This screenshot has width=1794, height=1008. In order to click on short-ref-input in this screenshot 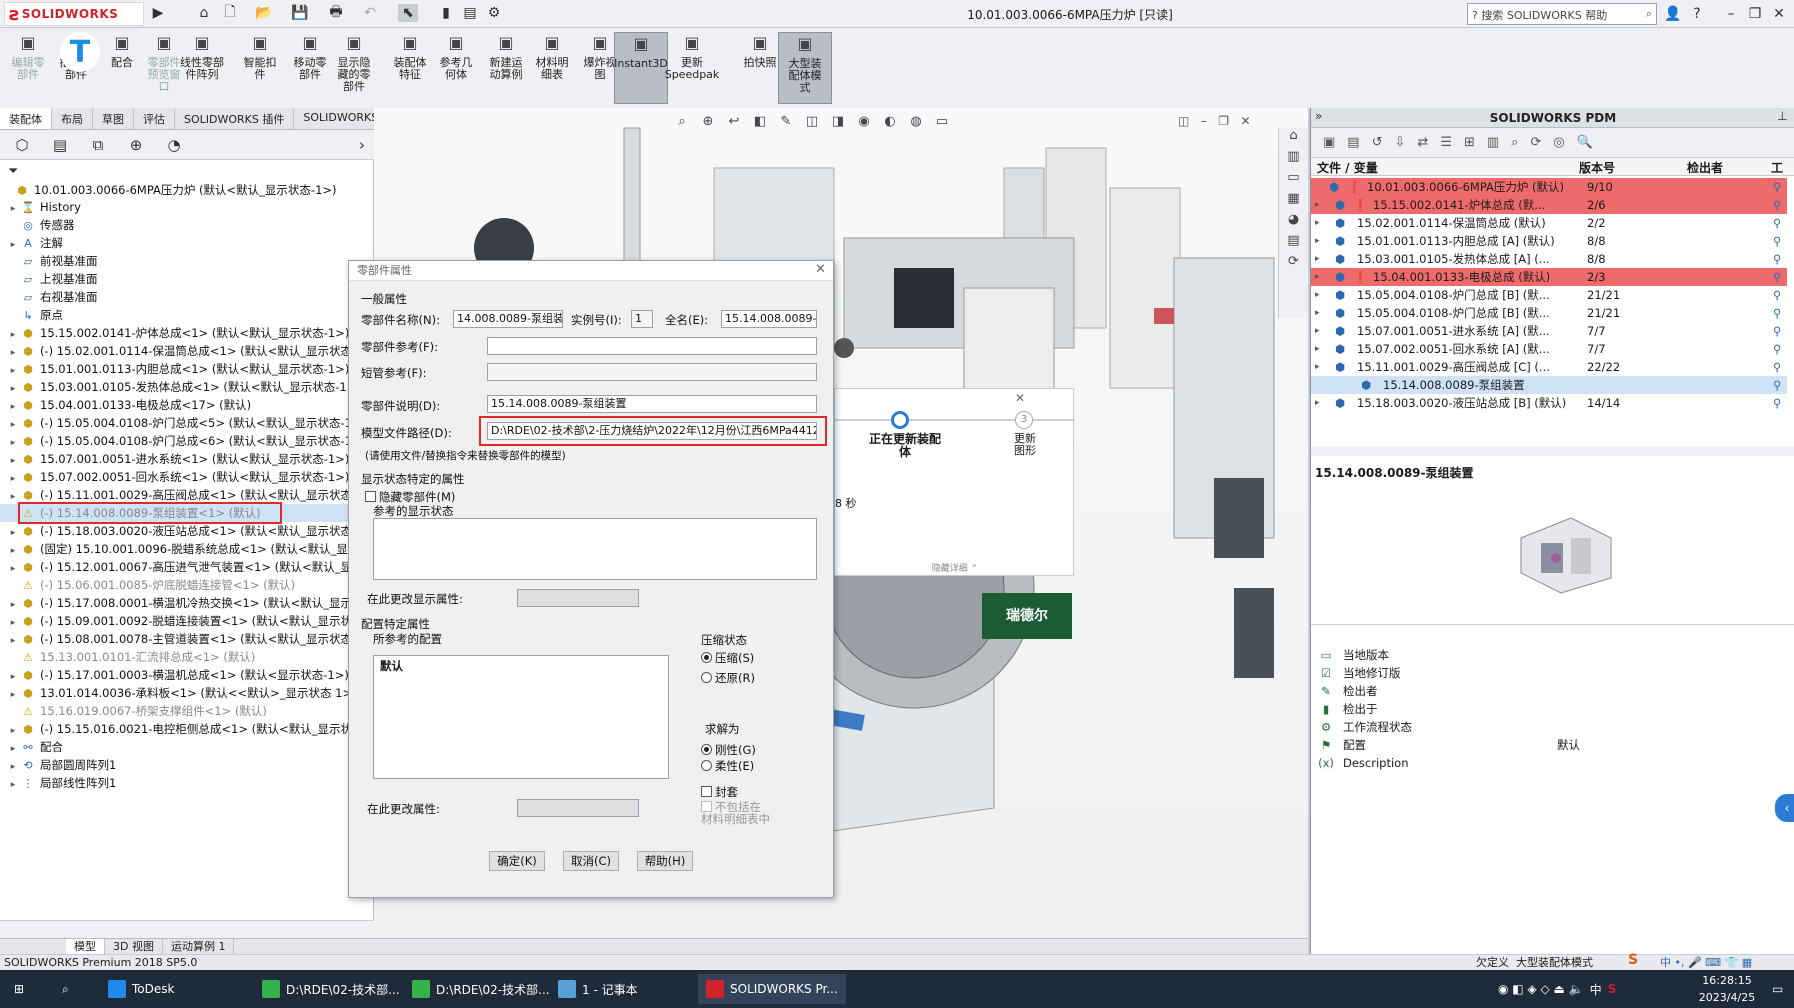, I will do `click(652, 372)`.